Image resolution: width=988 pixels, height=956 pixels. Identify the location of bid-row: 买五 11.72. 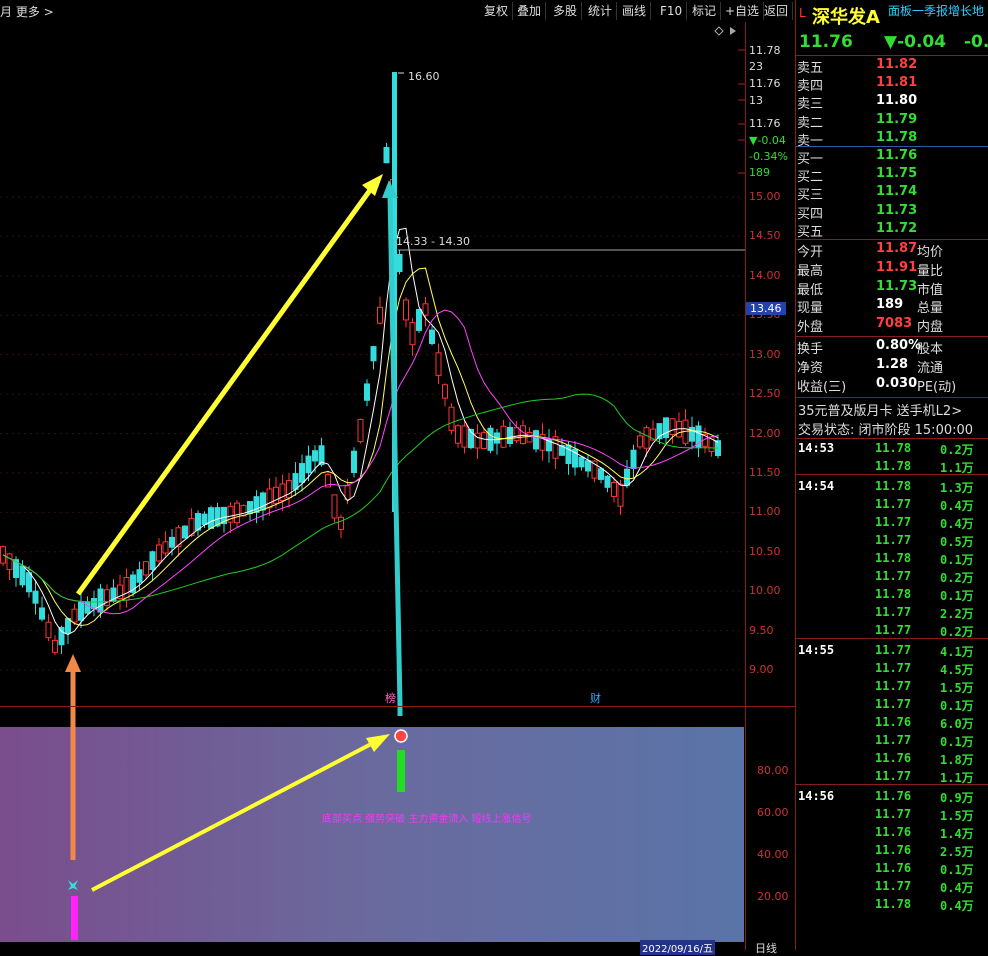
(892, 230).